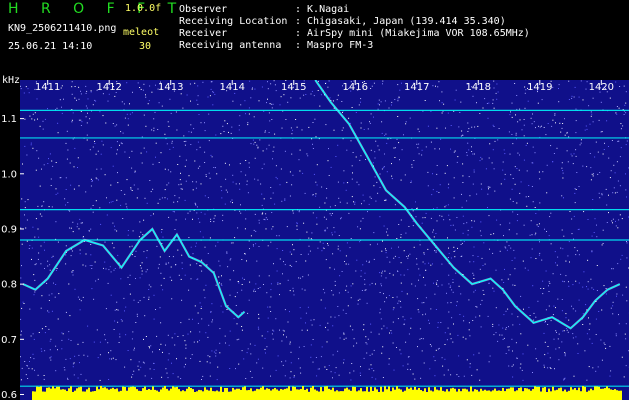 The height and width of the screenshot is (400, 629). I want to click on info-label: Receiving Location, so click(233, 21).